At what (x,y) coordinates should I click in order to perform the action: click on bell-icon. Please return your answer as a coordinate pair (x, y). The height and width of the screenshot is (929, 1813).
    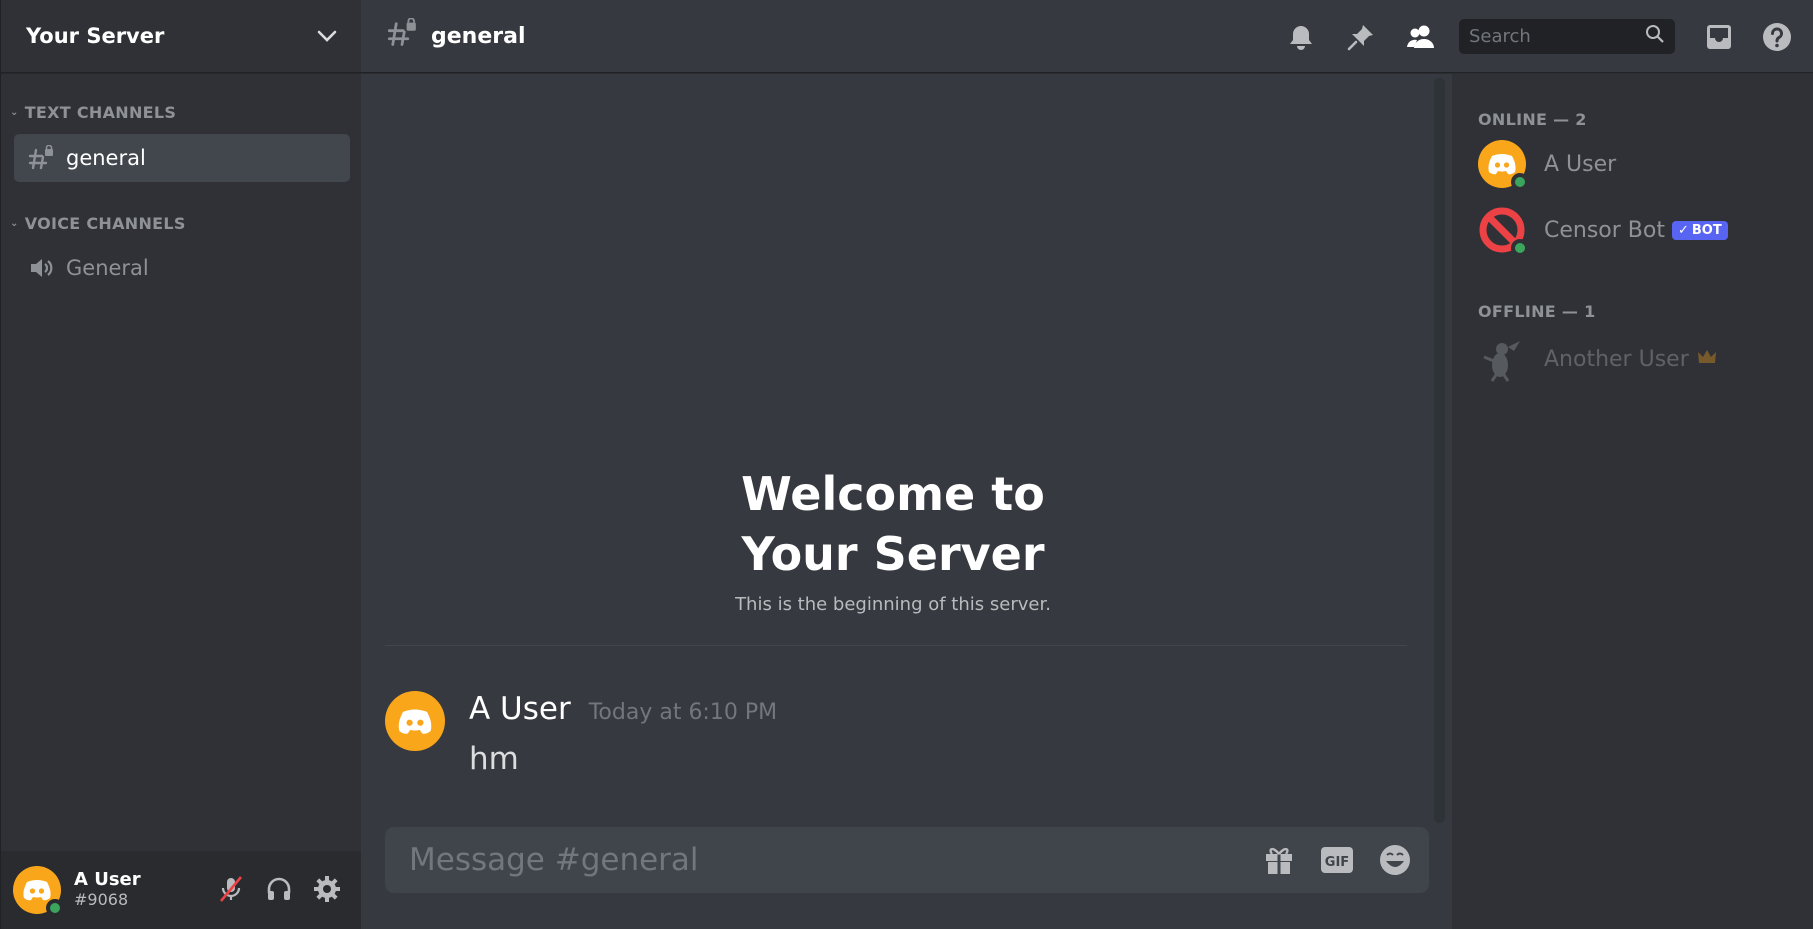
    Looking at the image, I should click on (1301, 37).